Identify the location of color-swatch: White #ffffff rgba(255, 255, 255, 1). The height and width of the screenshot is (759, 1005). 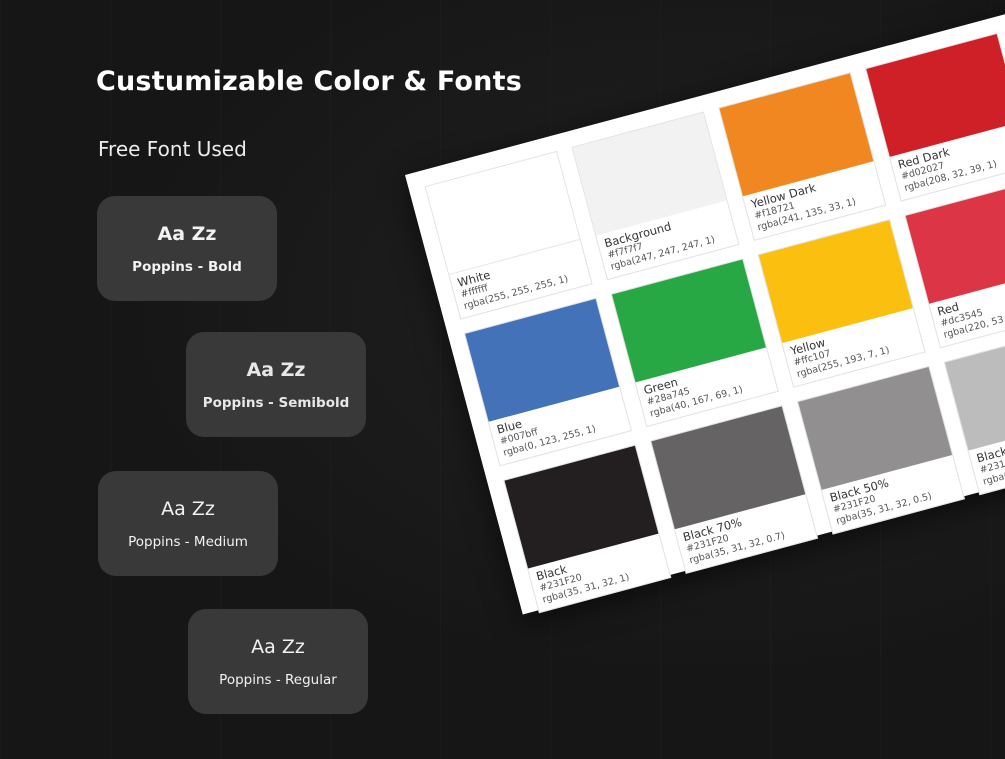
(508, 235).